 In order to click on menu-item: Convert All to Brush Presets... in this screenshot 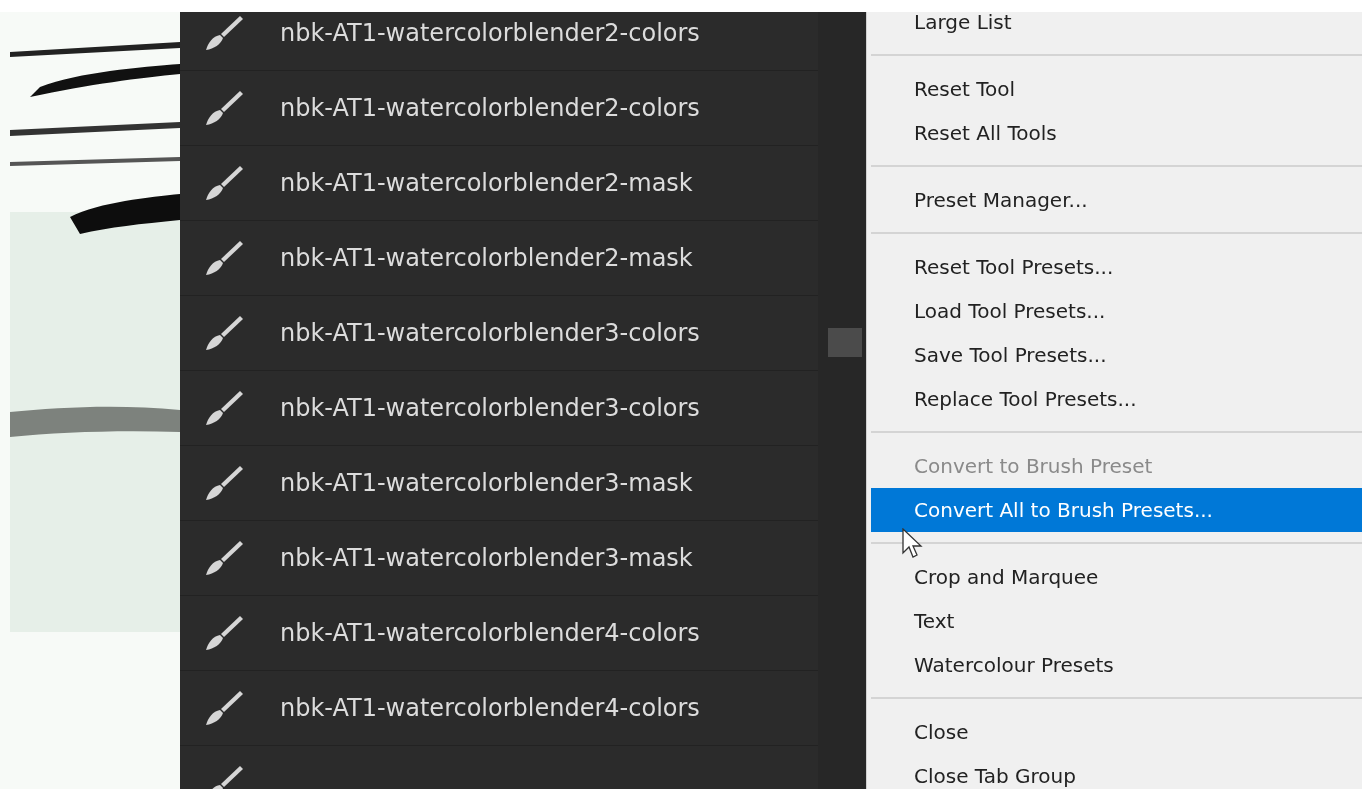, I will do `click(1116, 510)`.